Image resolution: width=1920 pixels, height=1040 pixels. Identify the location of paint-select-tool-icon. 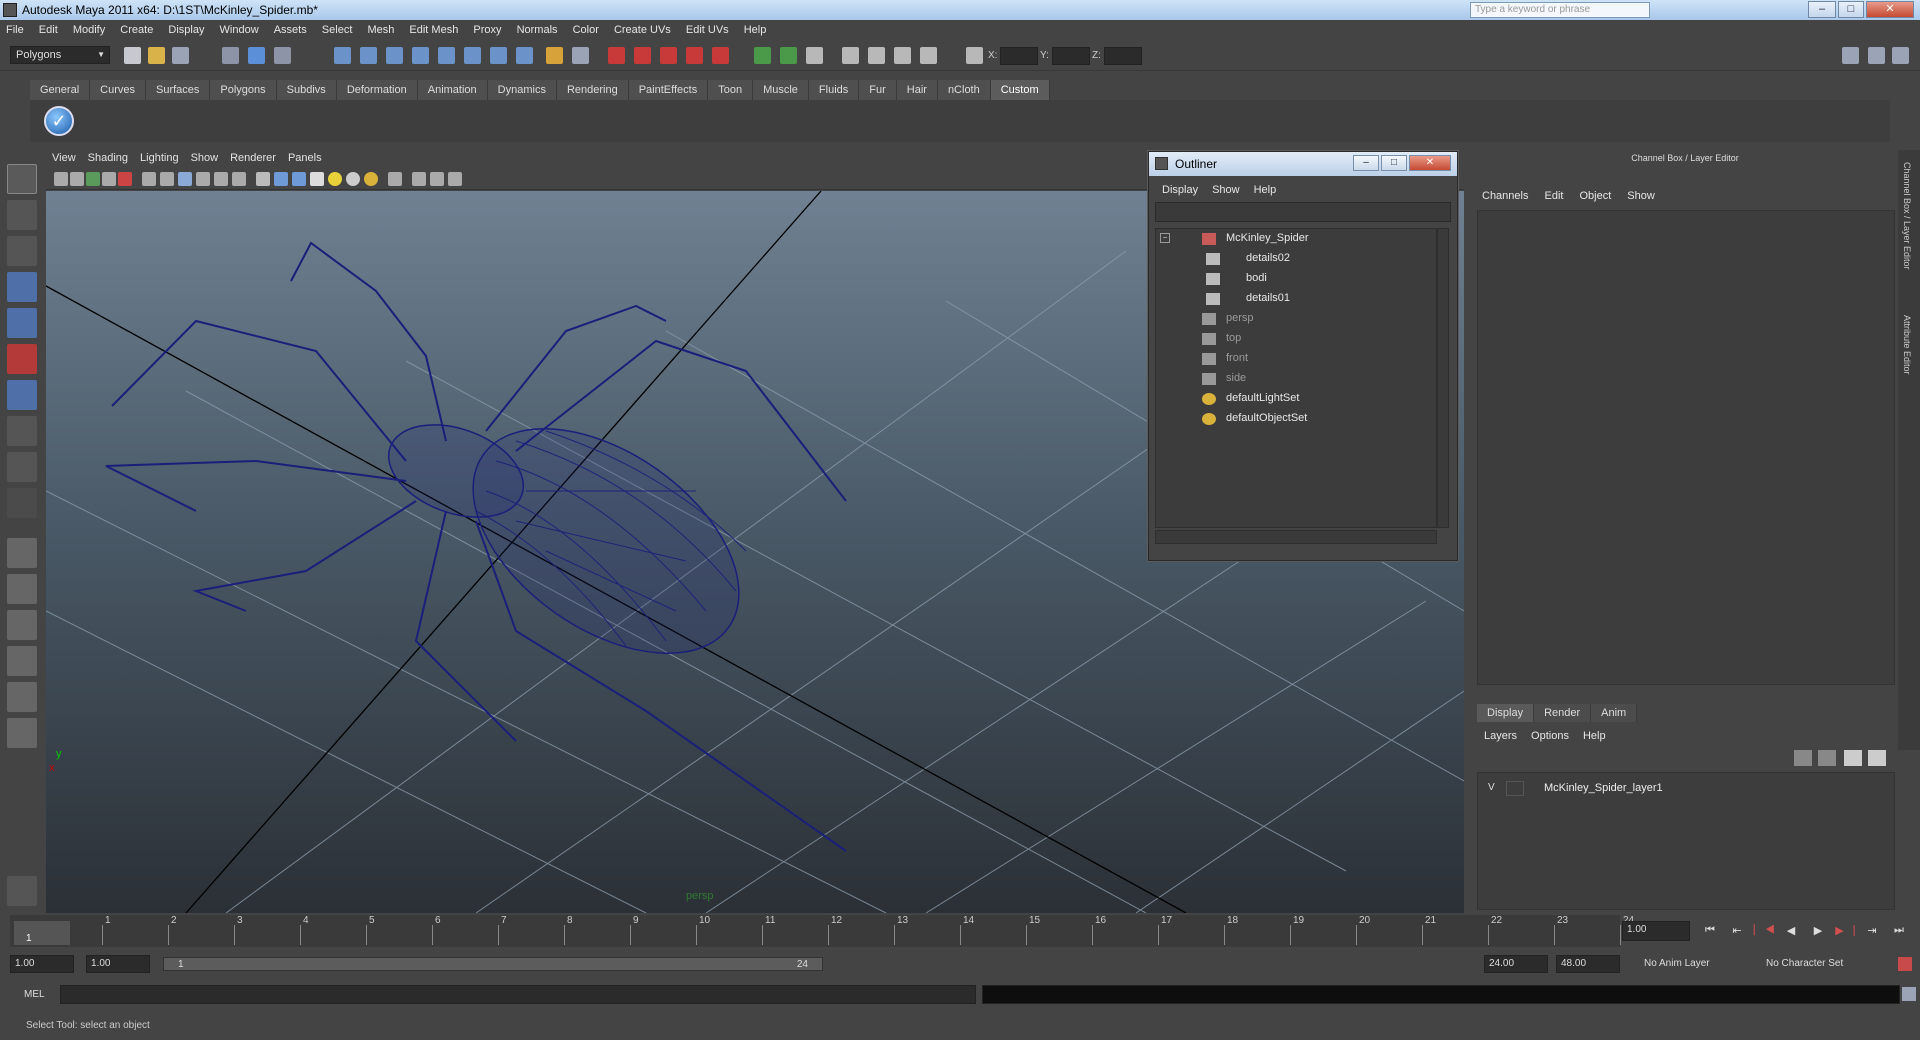
(22, 251).